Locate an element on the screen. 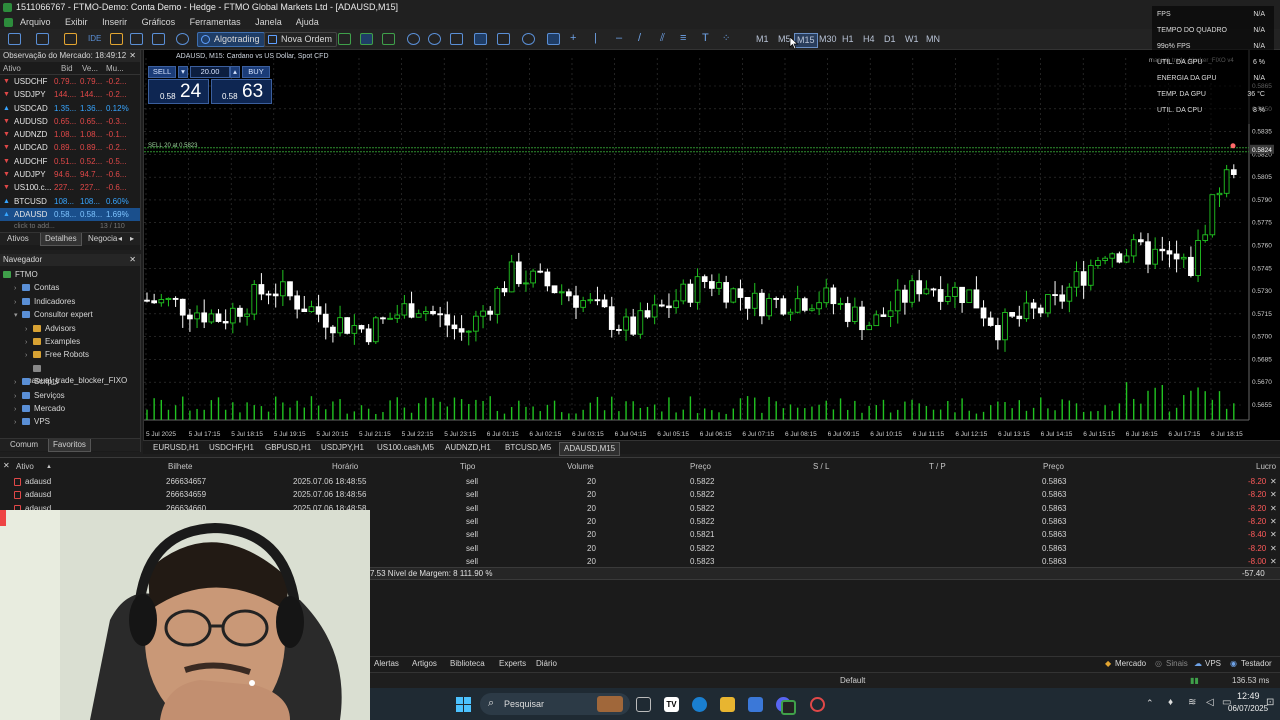  chart-tab: GBPUSD,H1 is located at coordinates (288, 448).